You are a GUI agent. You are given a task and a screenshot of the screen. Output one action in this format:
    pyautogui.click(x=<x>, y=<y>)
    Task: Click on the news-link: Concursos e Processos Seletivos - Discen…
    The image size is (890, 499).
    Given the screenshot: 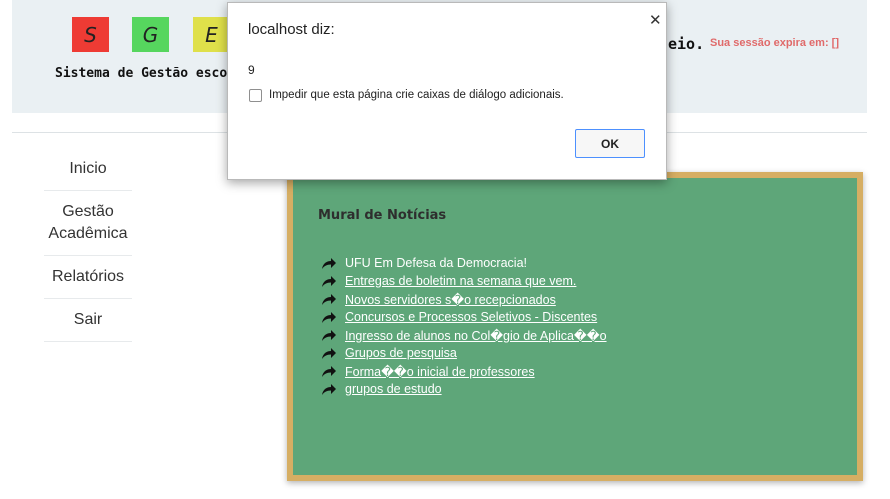 What is the action you would take?
    pyautogui.click(x=471, y=317)
    